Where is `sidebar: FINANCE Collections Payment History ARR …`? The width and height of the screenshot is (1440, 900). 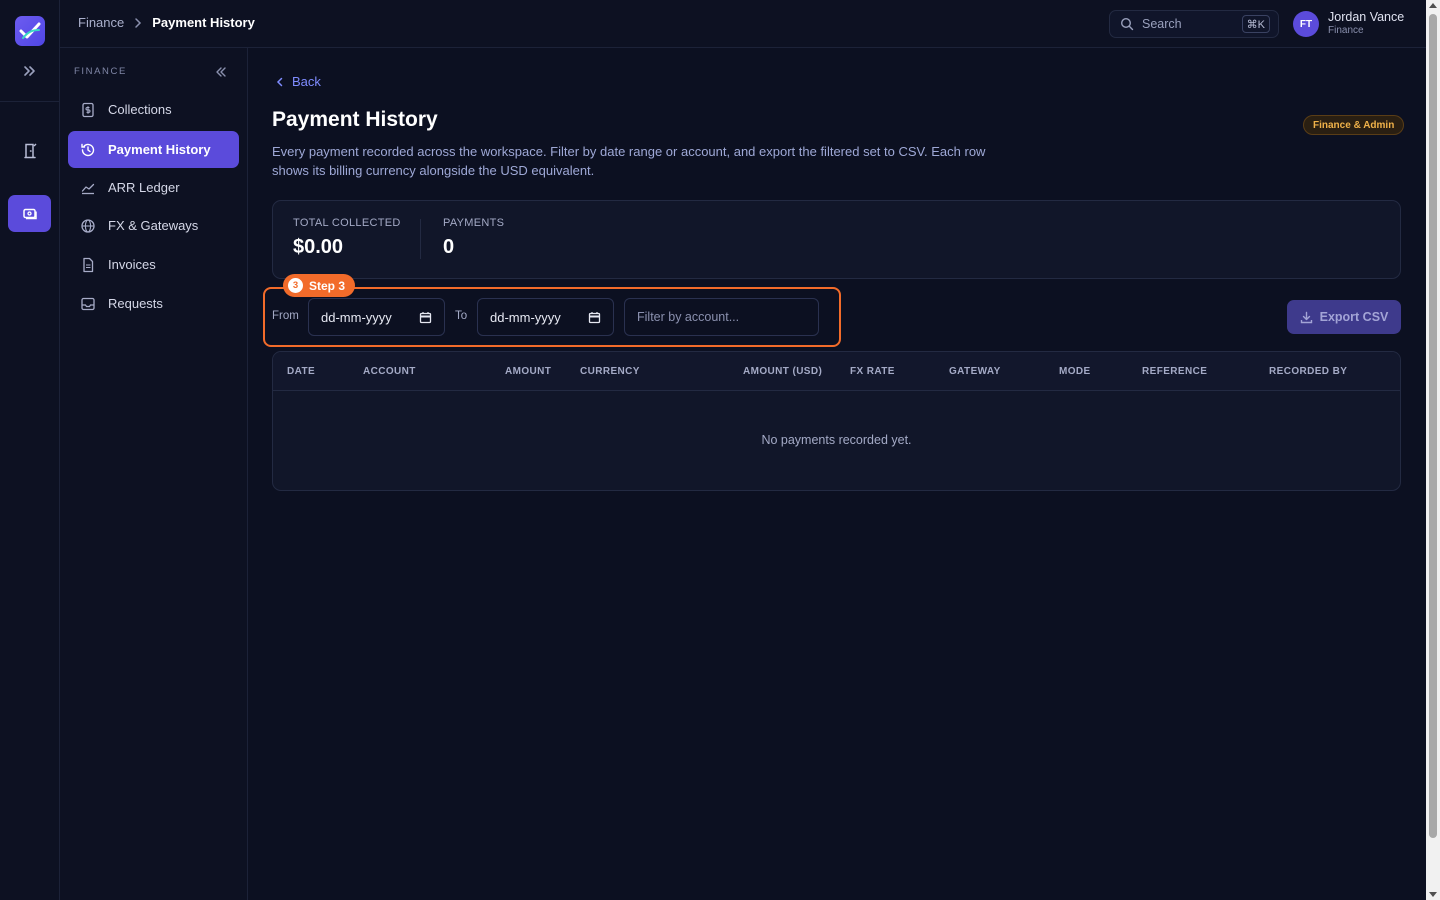
sidebar: FINANCE Collections Payment History ARR … is located at coordinates (154, 474).